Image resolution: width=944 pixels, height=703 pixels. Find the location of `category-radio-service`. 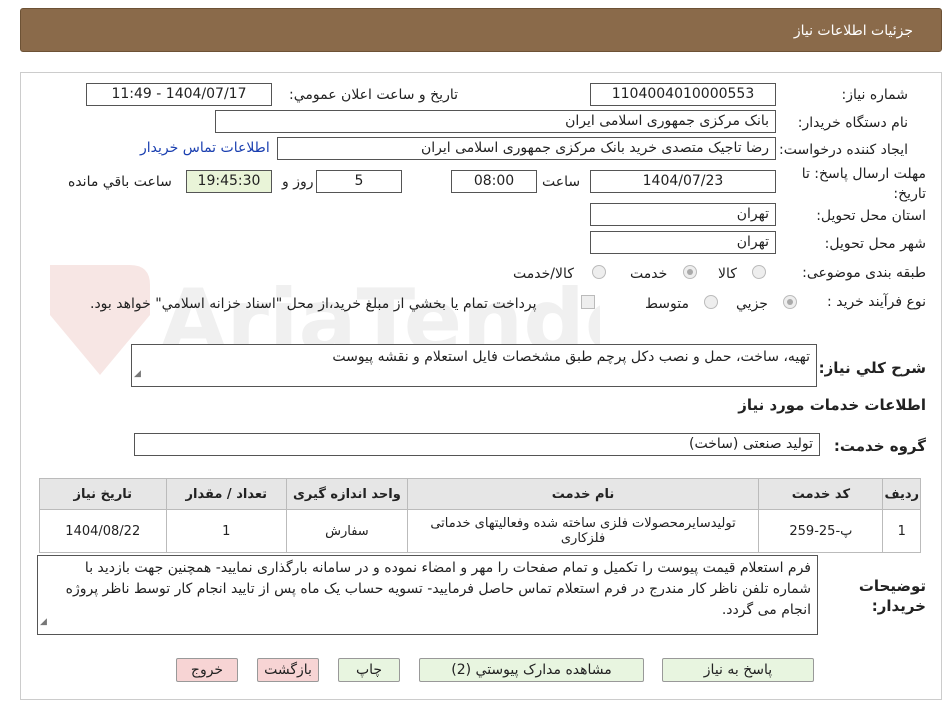

category-radio-service is located at coordinates (690, 272).